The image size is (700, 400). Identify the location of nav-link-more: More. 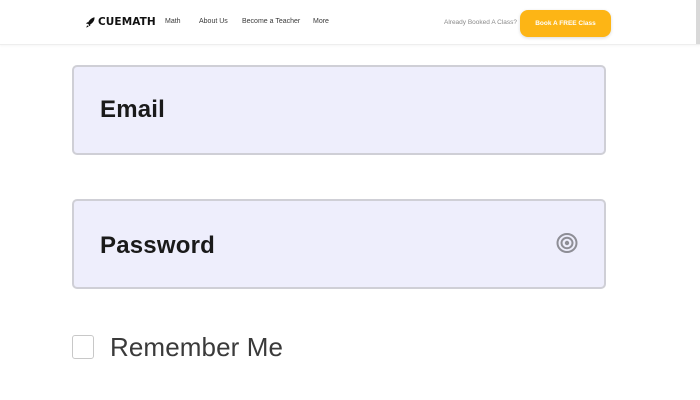
(321, 22).